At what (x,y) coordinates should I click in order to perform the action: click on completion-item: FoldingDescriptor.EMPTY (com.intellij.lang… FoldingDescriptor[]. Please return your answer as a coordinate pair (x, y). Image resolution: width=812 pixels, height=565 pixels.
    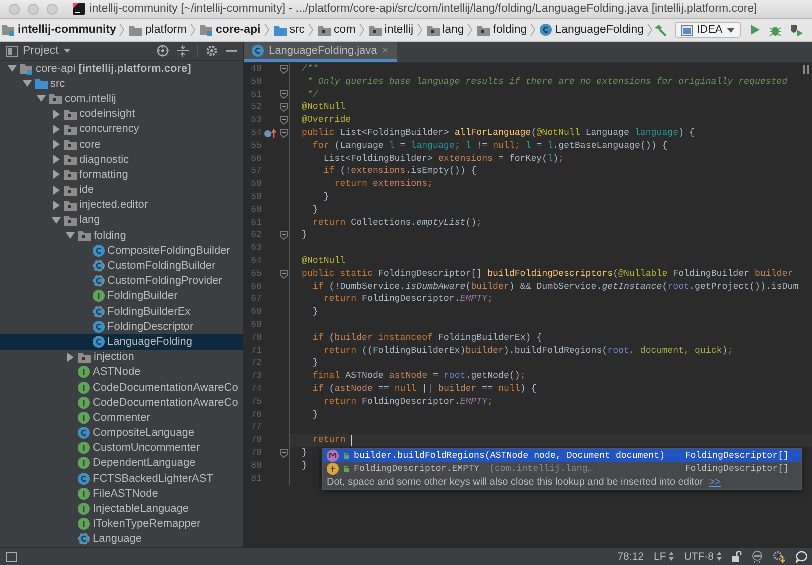
    Looking at the image, I should click on (562, 468).